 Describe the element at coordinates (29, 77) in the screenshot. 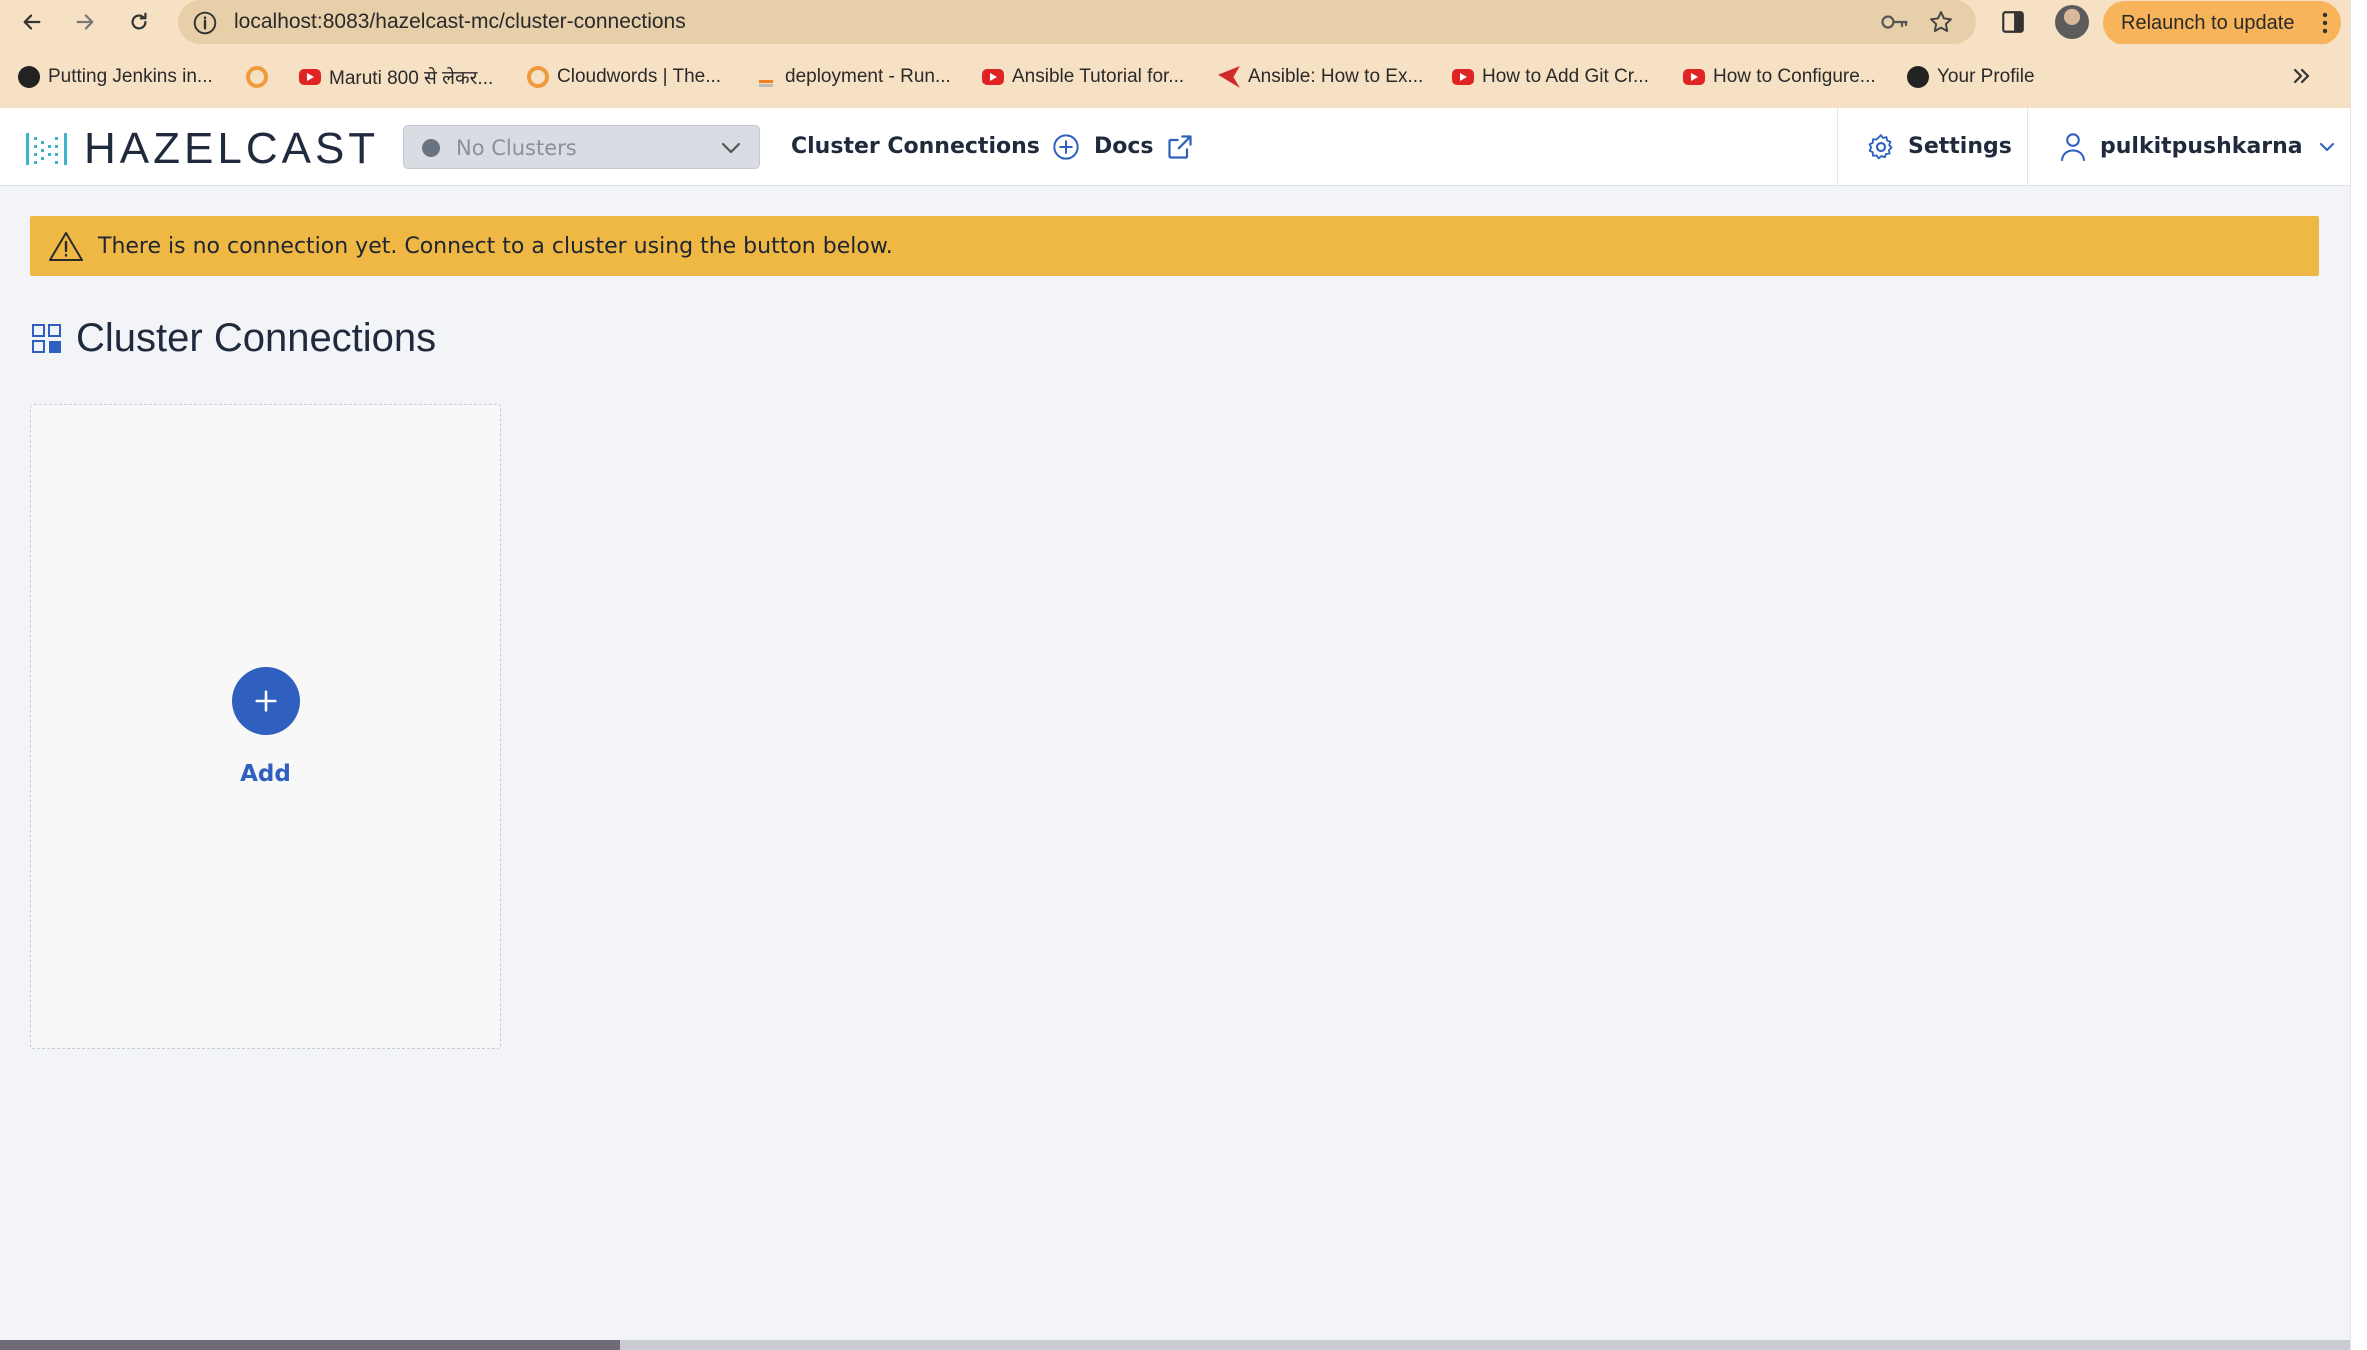

I see `jenkins-icon` at that location.